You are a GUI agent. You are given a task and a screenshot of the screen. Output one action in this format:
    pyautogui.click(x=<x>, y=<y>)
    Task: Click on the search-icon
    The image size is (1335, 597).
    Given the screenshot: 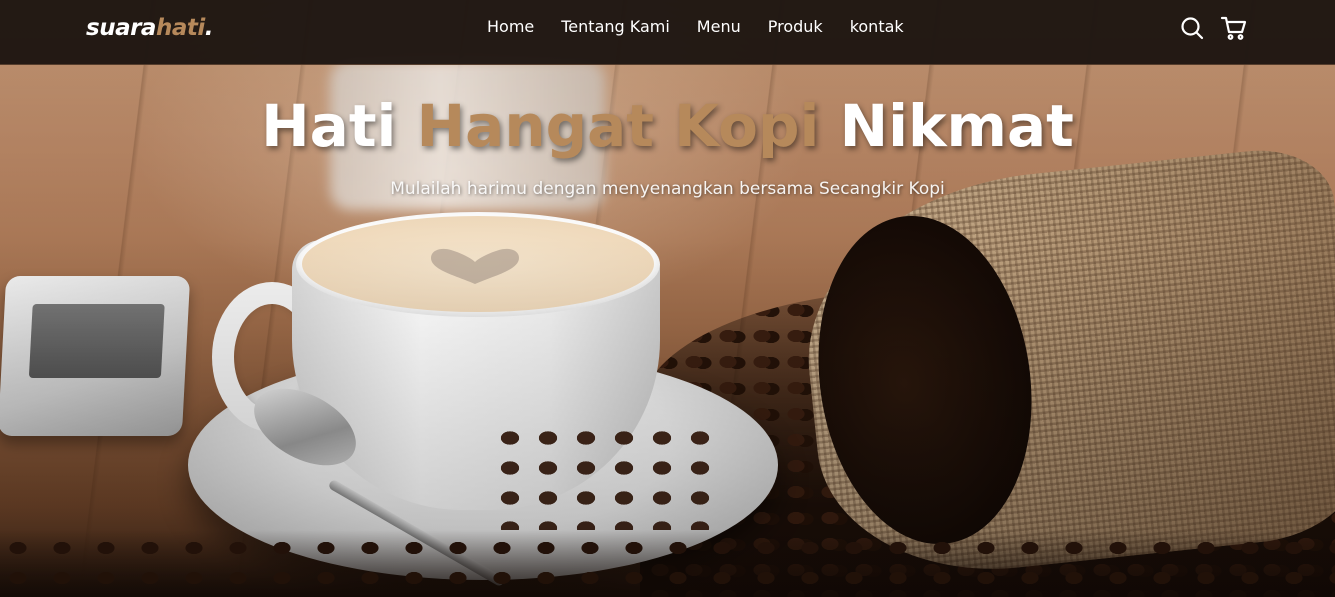 What is the action you would take?
    pyautogui.click(x=1192, y=28)
    